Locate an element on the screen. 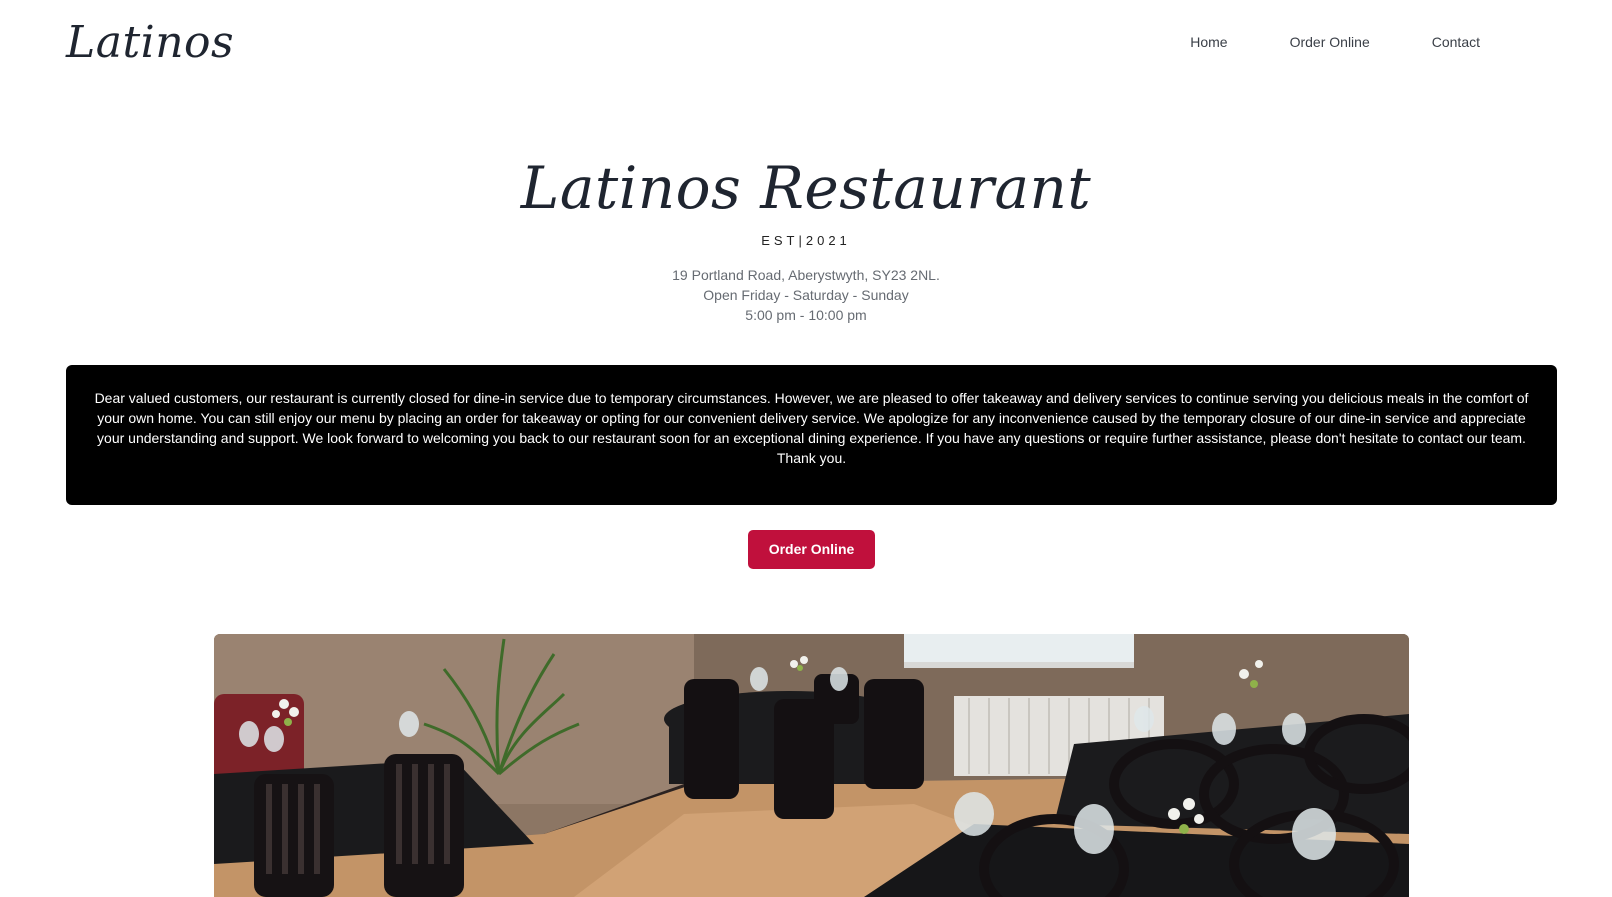  open-days-text: Open Friday - Saturday - Sunday is located at coordinates (806, 295).